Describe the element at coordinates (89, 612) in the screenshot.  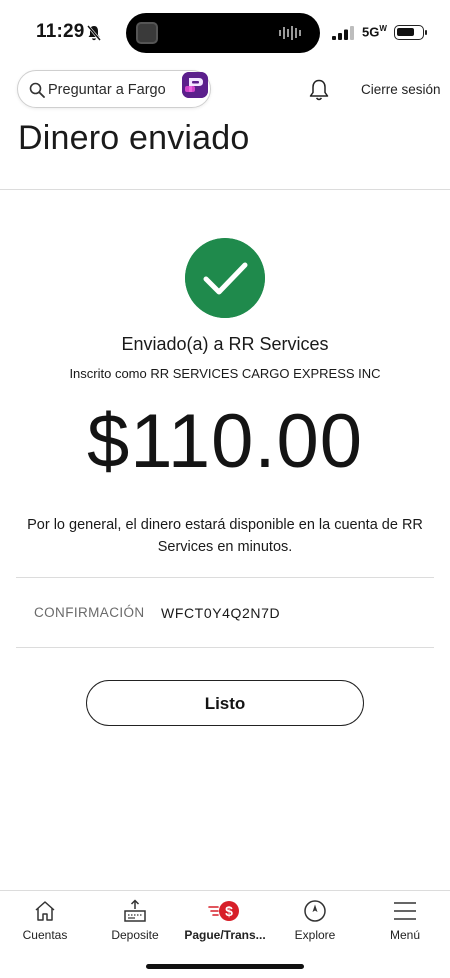
I see `confirmation-label: CONFIRMACIÓN` at that location.